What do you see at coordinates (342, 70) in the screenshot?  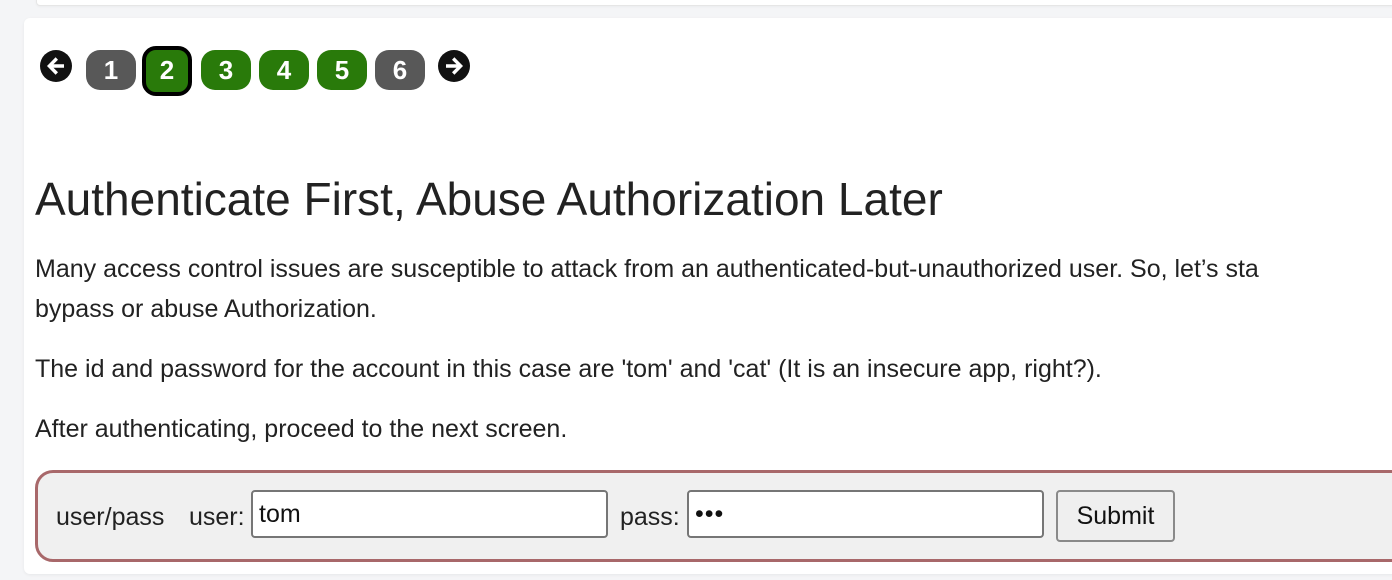 I see `page-button-5: 5` at bounding box center [342, 70].